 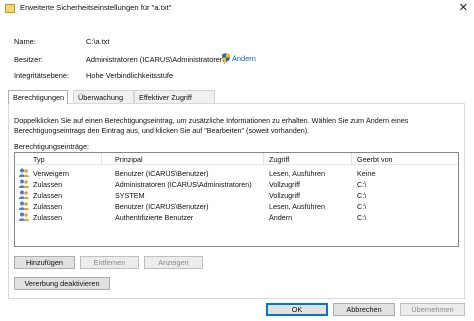 What do you see at coordinates (103, 96) in the screenshot?
I see `tab-auditing: Überwachung` at bounding box center [103, 96].